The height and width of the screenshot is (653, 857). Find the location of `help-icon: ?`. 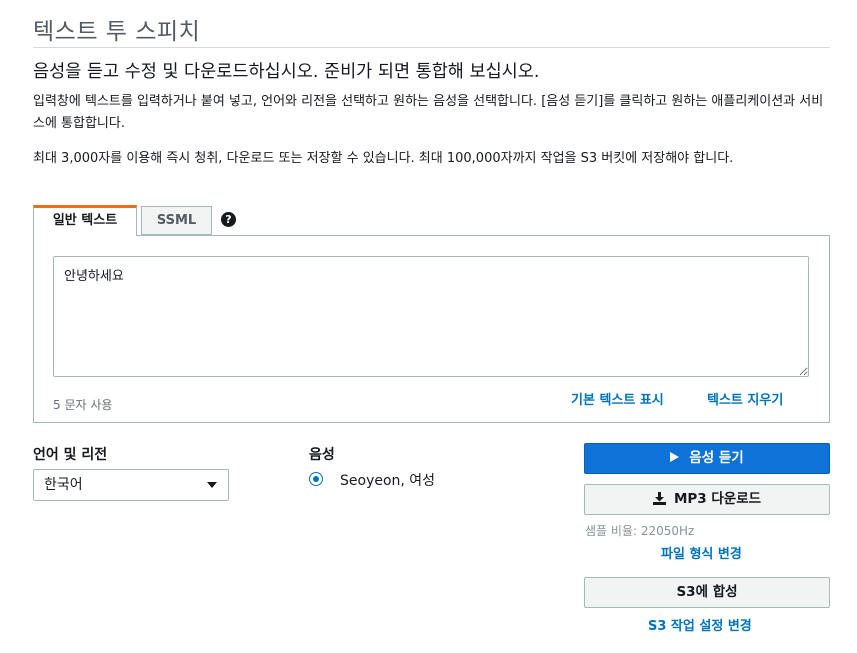

help-icon: ? is located at coordinates (228, 219).